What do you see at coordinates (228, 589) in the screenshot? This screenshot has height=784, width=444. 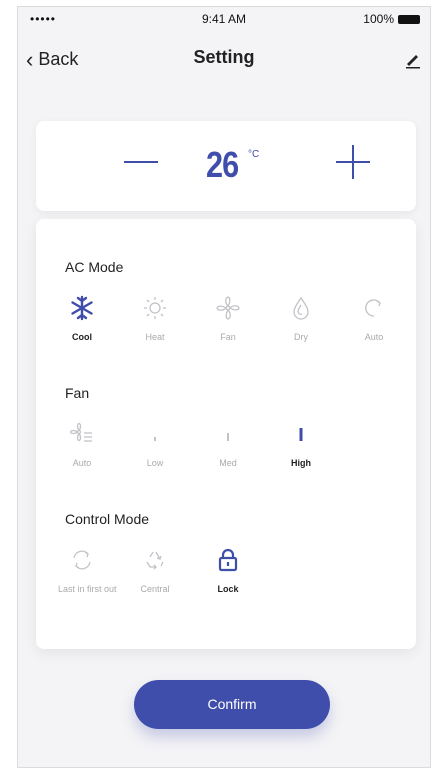 I see `control-mode-lock-label: Lock` at bounding box center [228, 589].